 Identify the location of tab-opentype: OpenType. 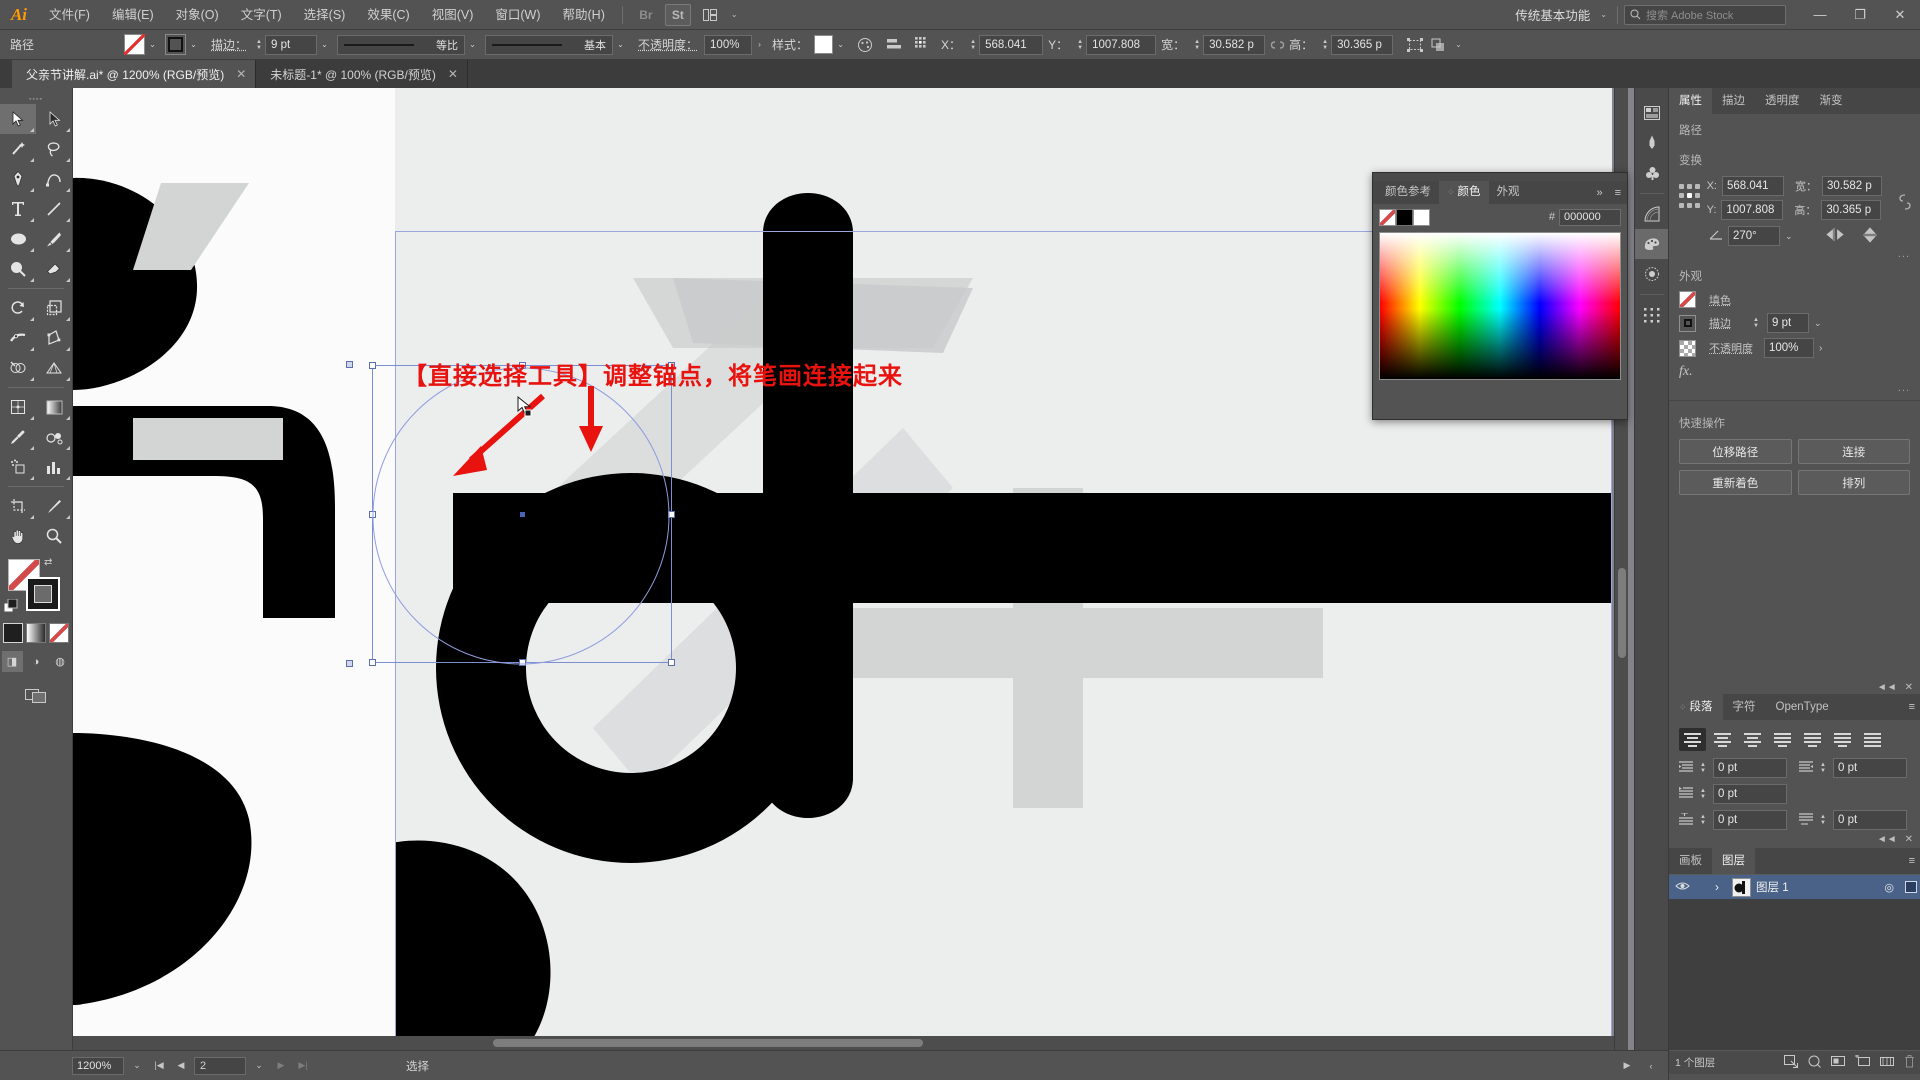
(1802, 707).